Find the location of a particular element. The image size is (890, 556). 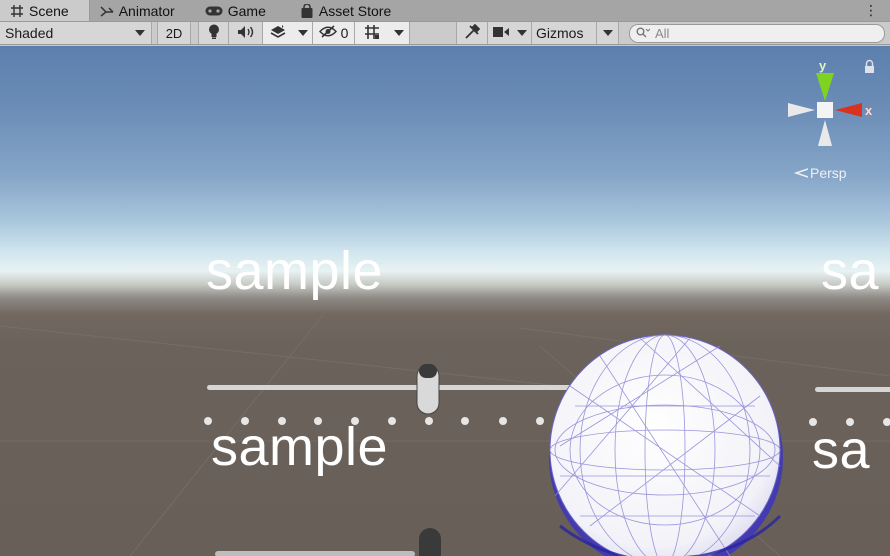

search-input is located at coordinates (755, 33).